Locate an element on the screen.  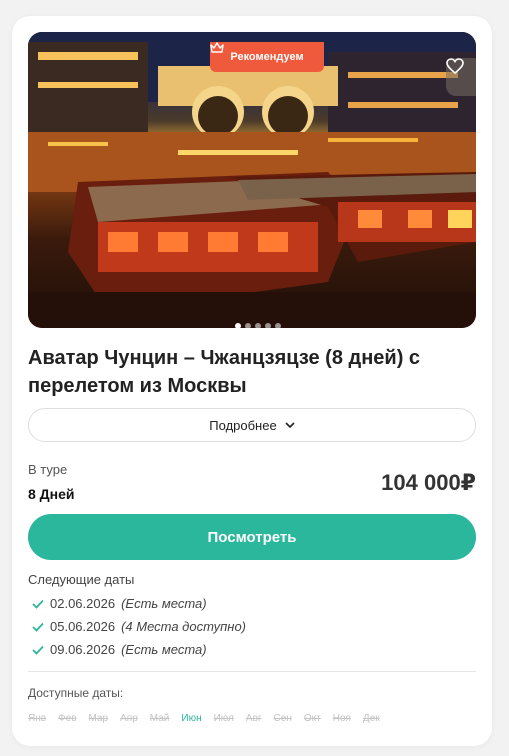
favorite-button is located at coordinates (461, 77).